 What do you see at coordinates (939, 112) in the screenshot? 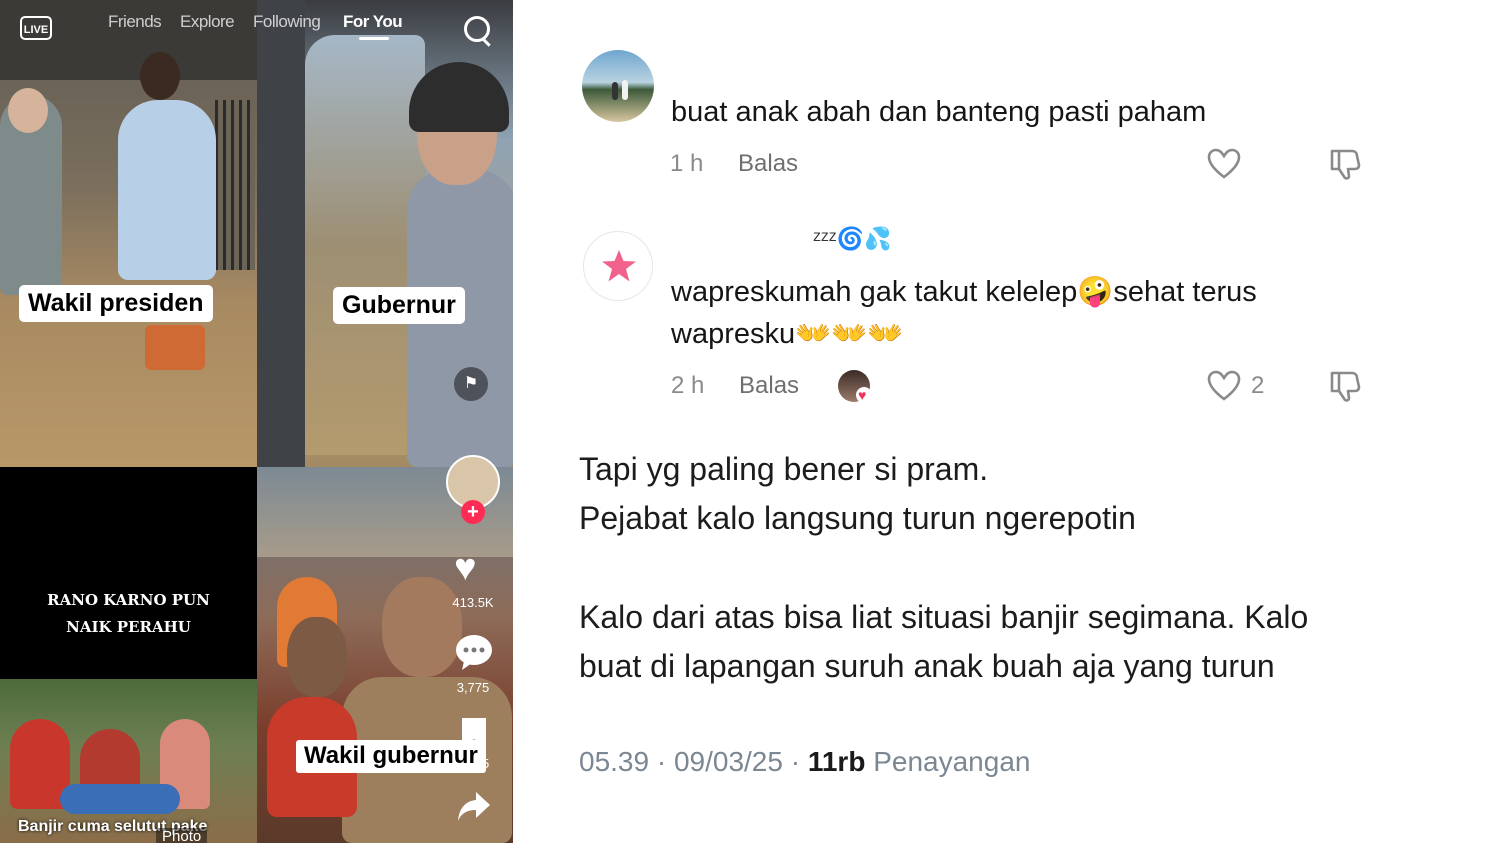
I see `comment-text: buat anak abah dan banteng pasti paham` at bounding box center [939, 112].